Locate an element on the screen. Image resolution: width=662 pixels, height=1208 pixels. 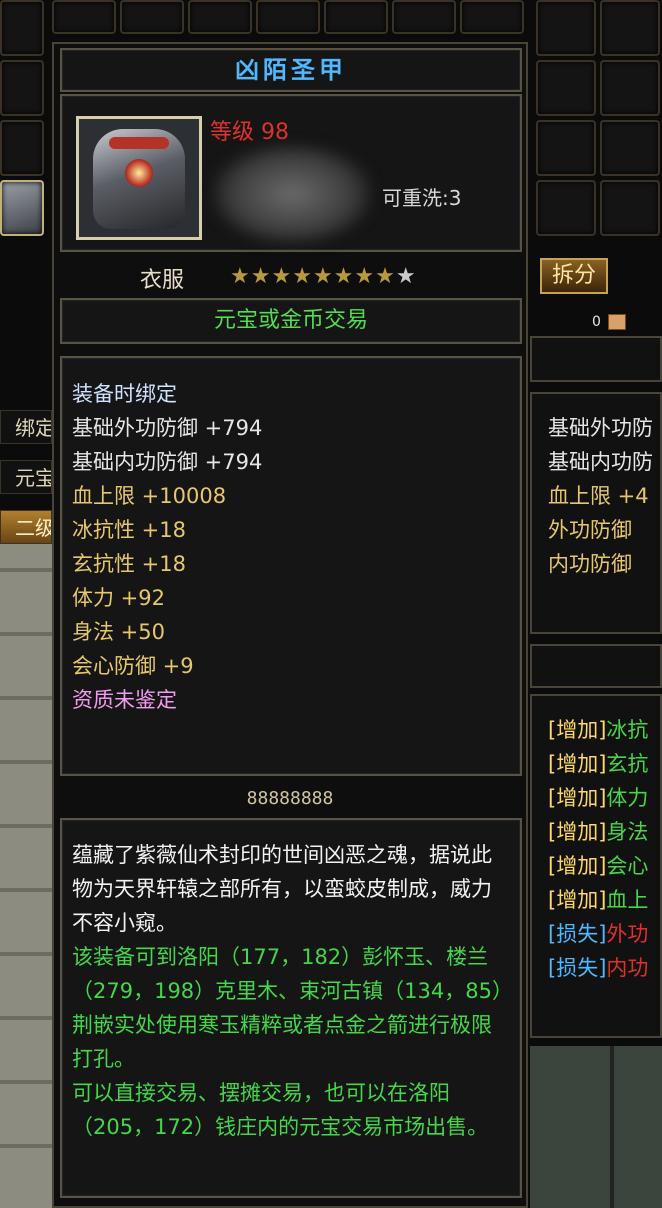
change-stat: 外功 is located at coordinates (627, 934).